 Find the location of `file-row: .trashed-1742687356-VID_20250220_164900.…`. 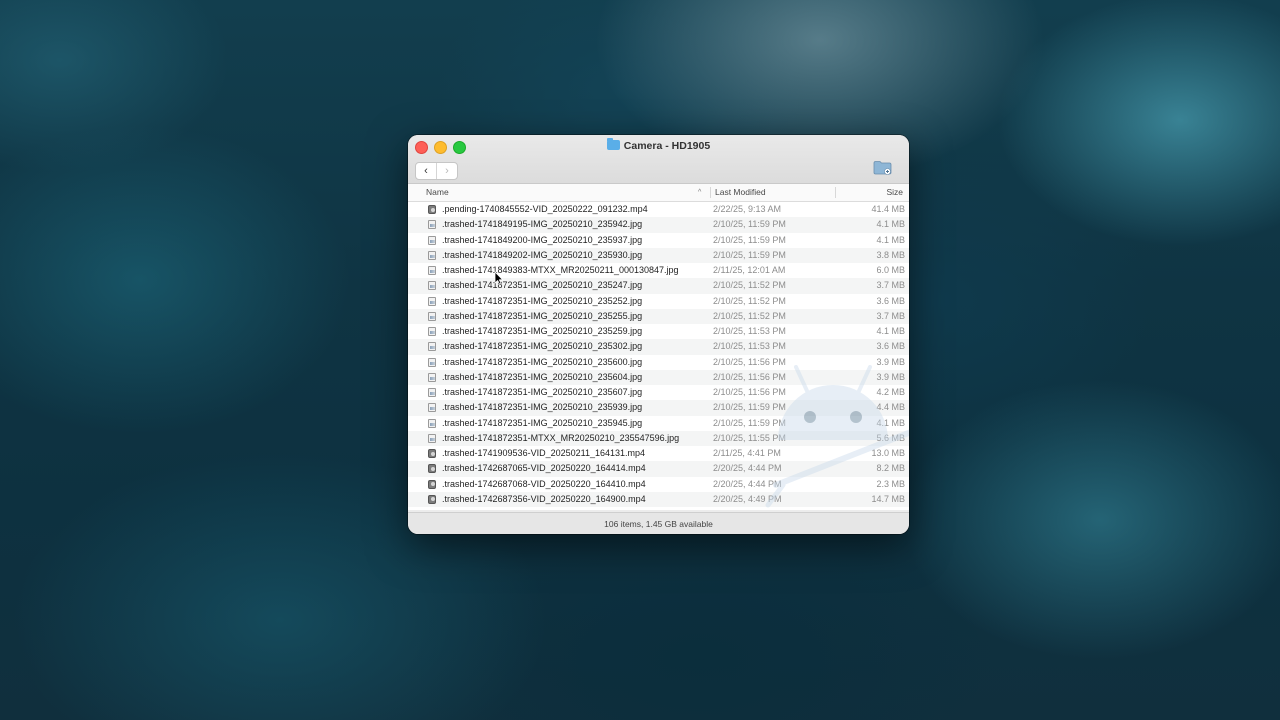

file-row: .trashed-1742687356-VID_20250220_164900.… is located at coordinates (658, 499).